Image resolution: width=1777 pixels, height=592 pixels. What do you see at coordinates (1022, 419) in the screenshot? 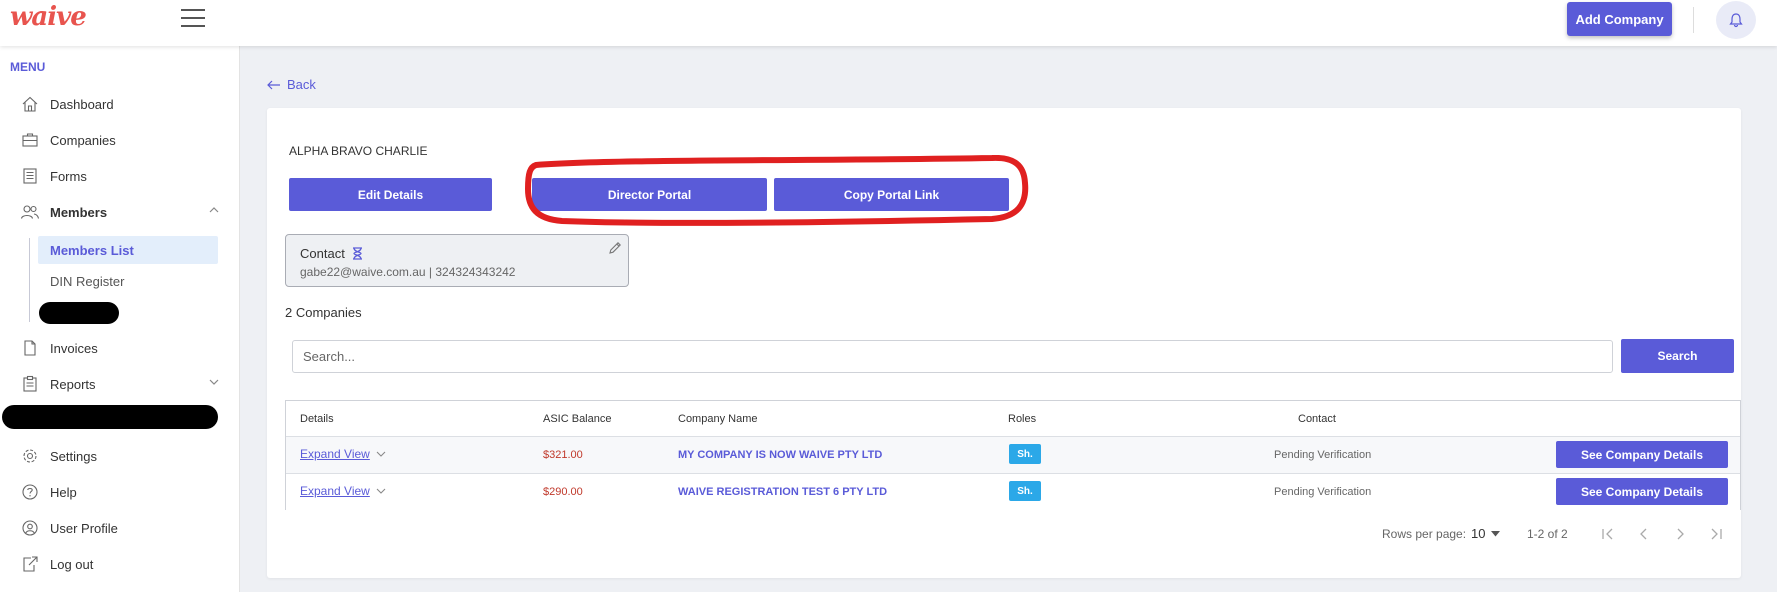
I see `column-header-roles: Roles` at bounding box center [1022, 419].